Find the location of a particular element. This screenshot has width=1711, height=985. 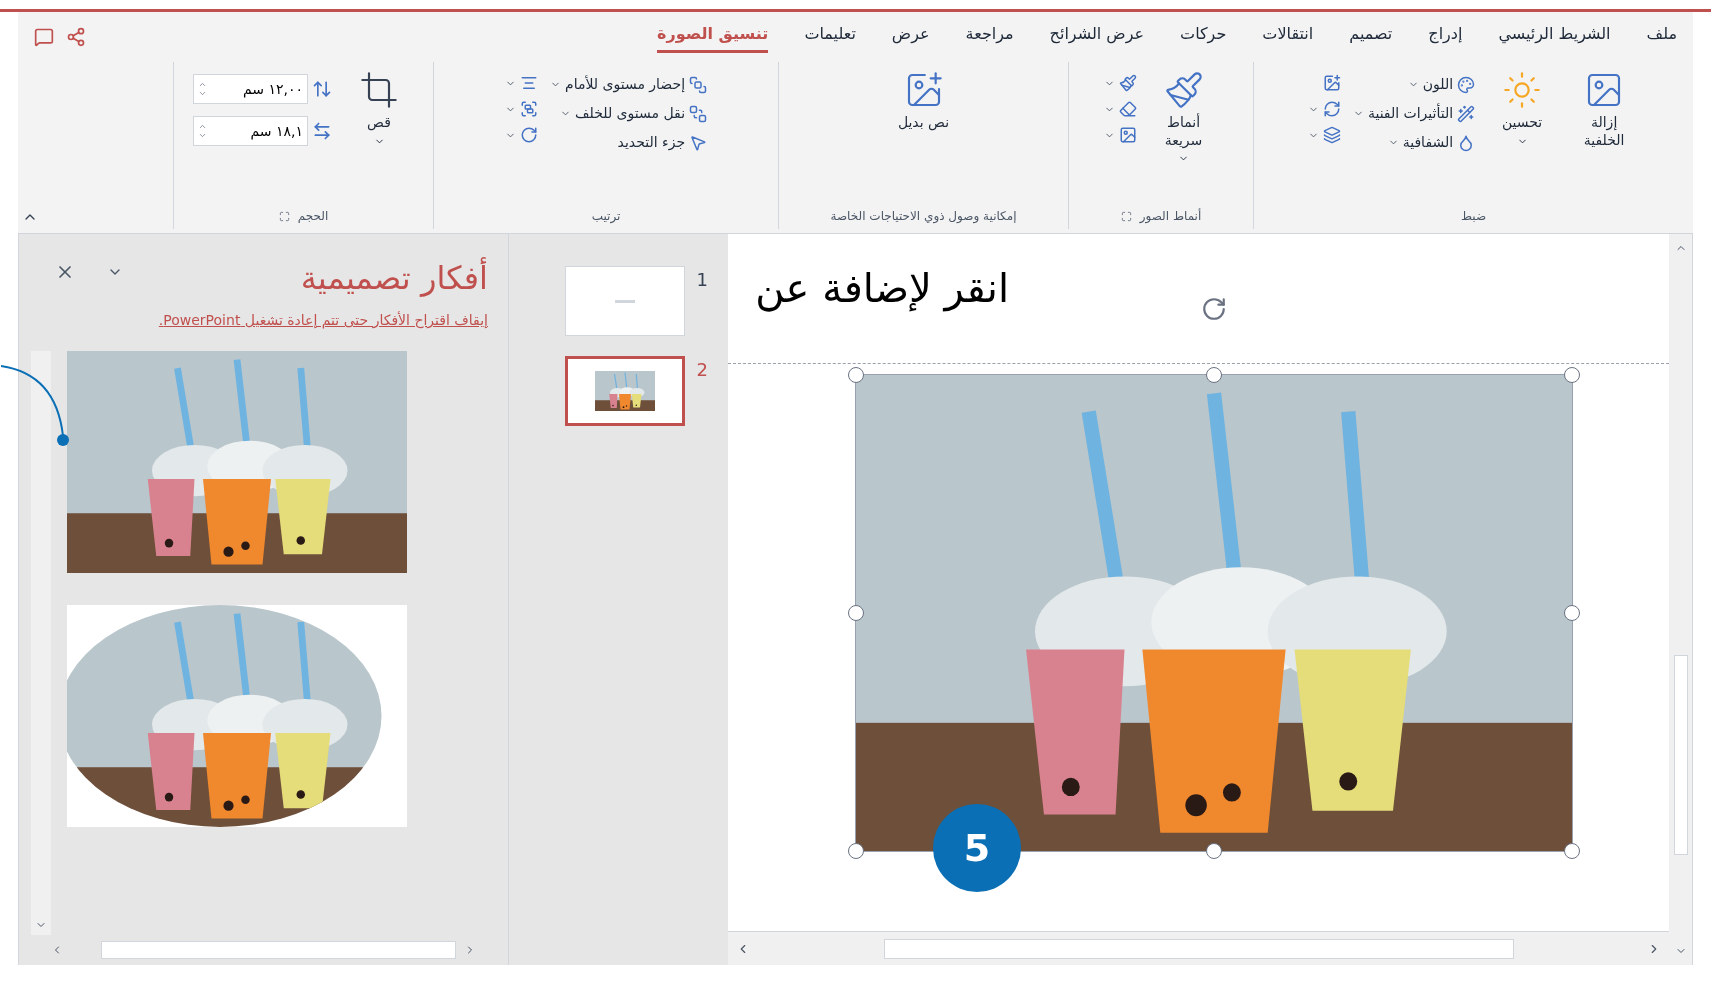

group-label: الحجم is located at coordinates (313, 216).